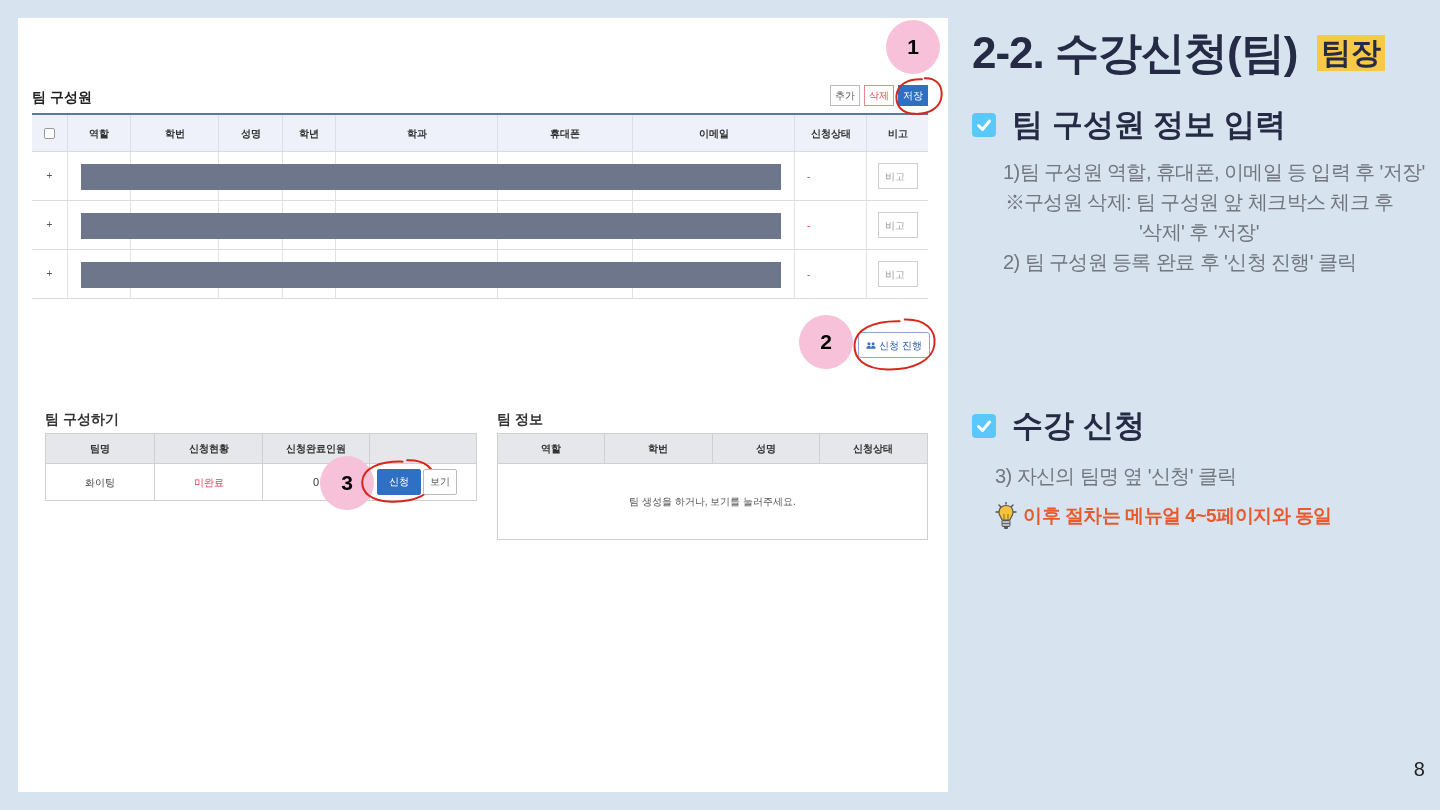  What do you see at coordinates (1199, 217) in the screenshot?
I see `note-text: ※구성원 삭제: 팀 구성원 앞 체크박스 체크 후 '삭제' 후 '저장'` at bounding box center [1199, 217].